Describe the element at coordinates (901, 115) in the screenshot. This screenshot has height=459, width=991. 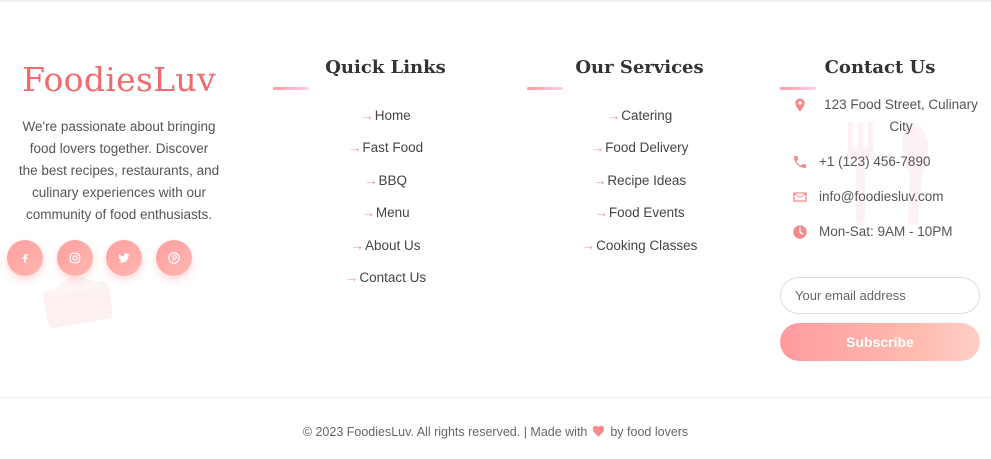
I see `address-text: 123 Food Street, Culinary City` at that location.